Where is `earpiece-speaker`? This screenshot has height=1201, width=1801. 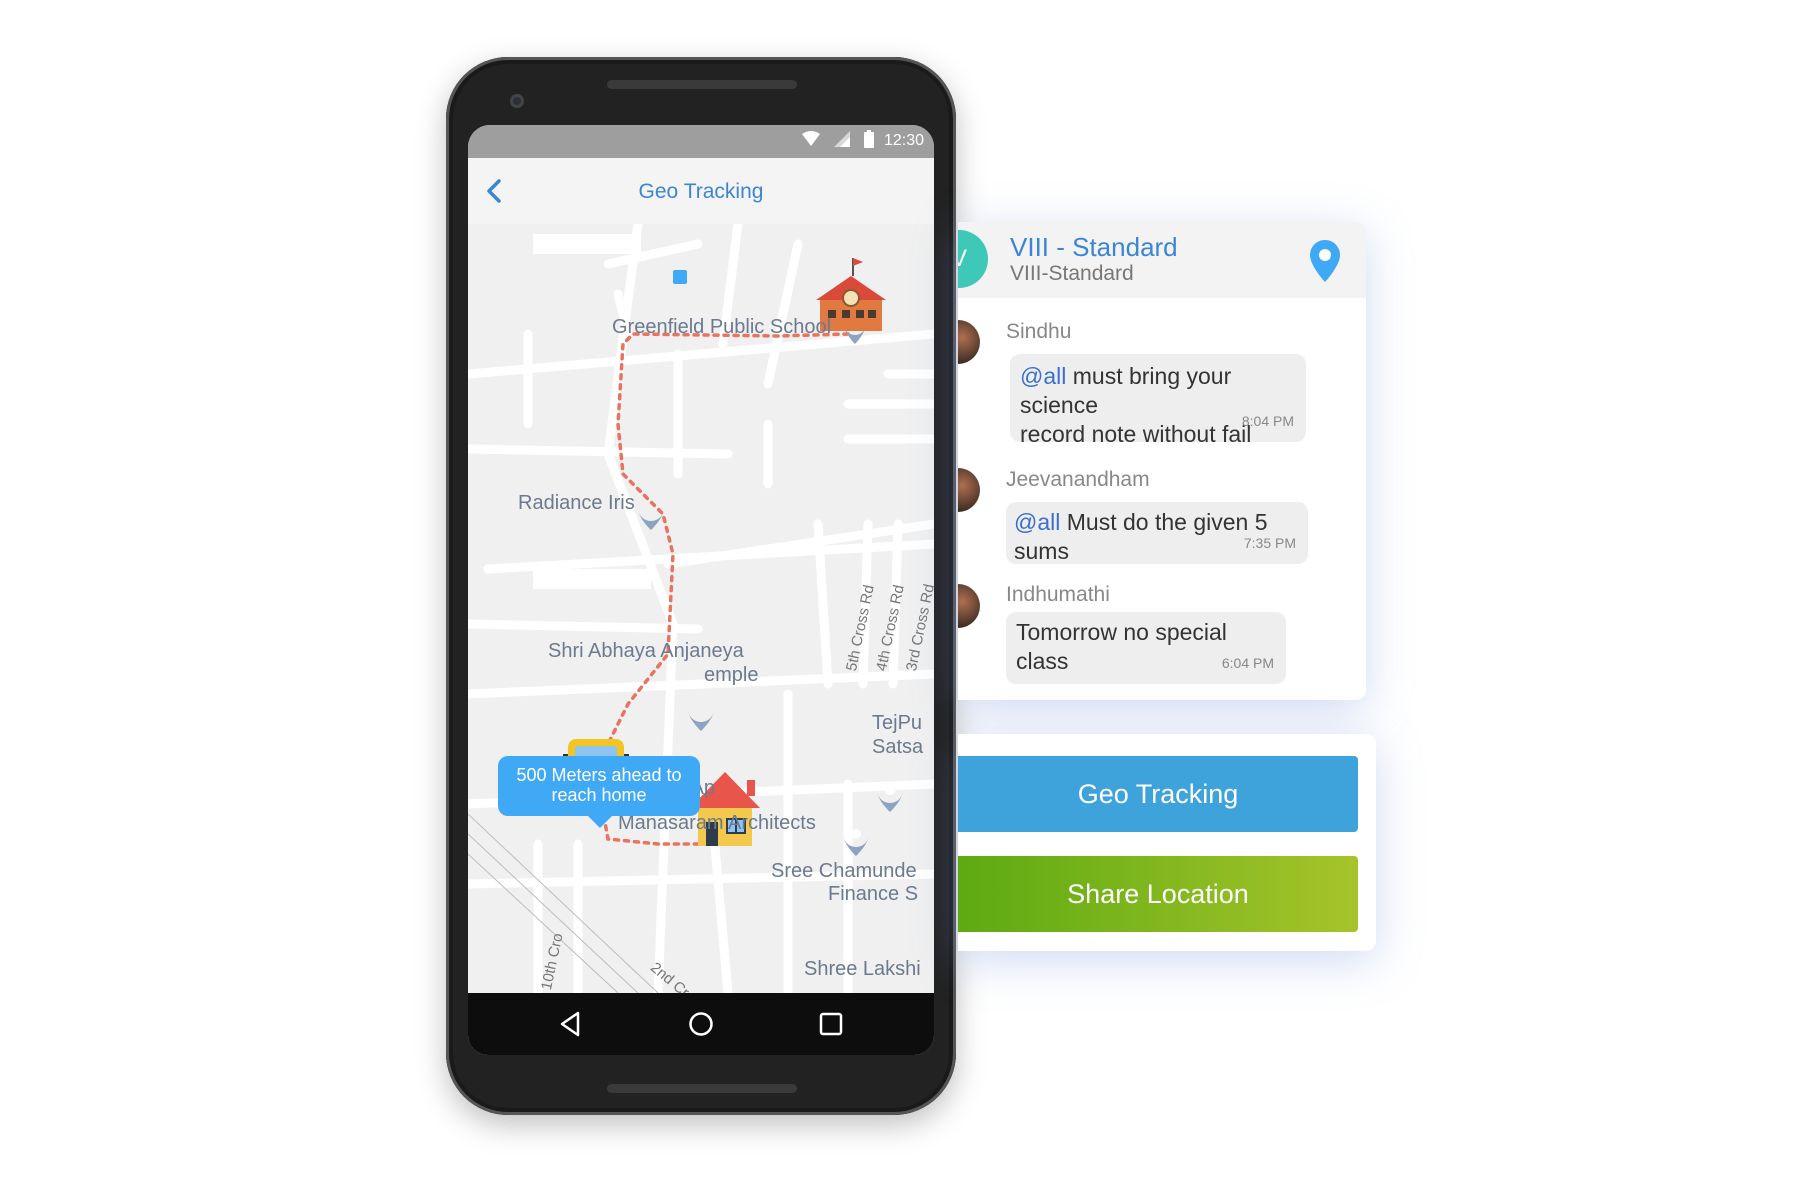
earpiece-speaker is located at coordinates (702, 84).